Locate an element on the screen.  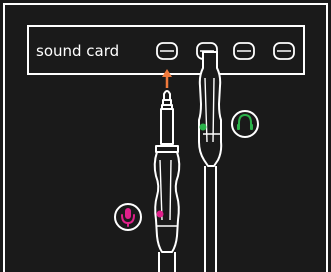
headphone-plug-body is located at coordinates (210, 109).